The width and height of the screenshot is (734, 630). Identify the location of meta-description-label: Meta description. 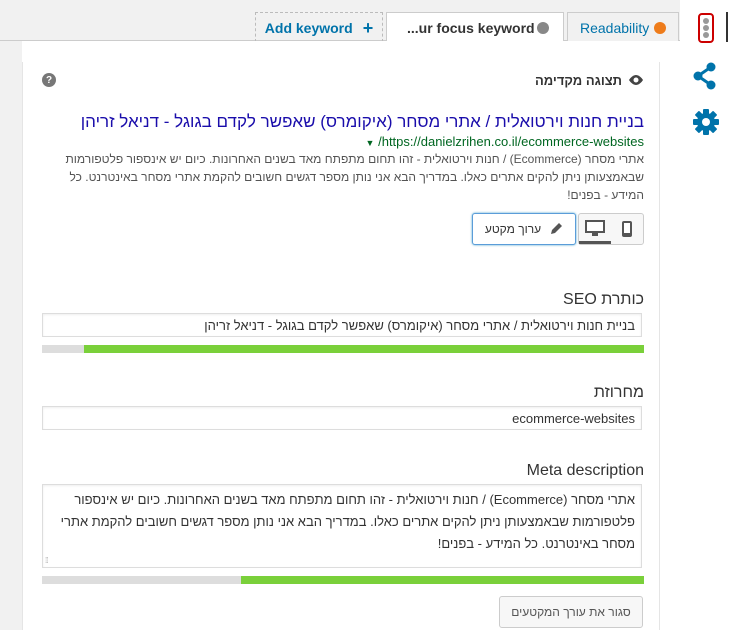
(585, 470).